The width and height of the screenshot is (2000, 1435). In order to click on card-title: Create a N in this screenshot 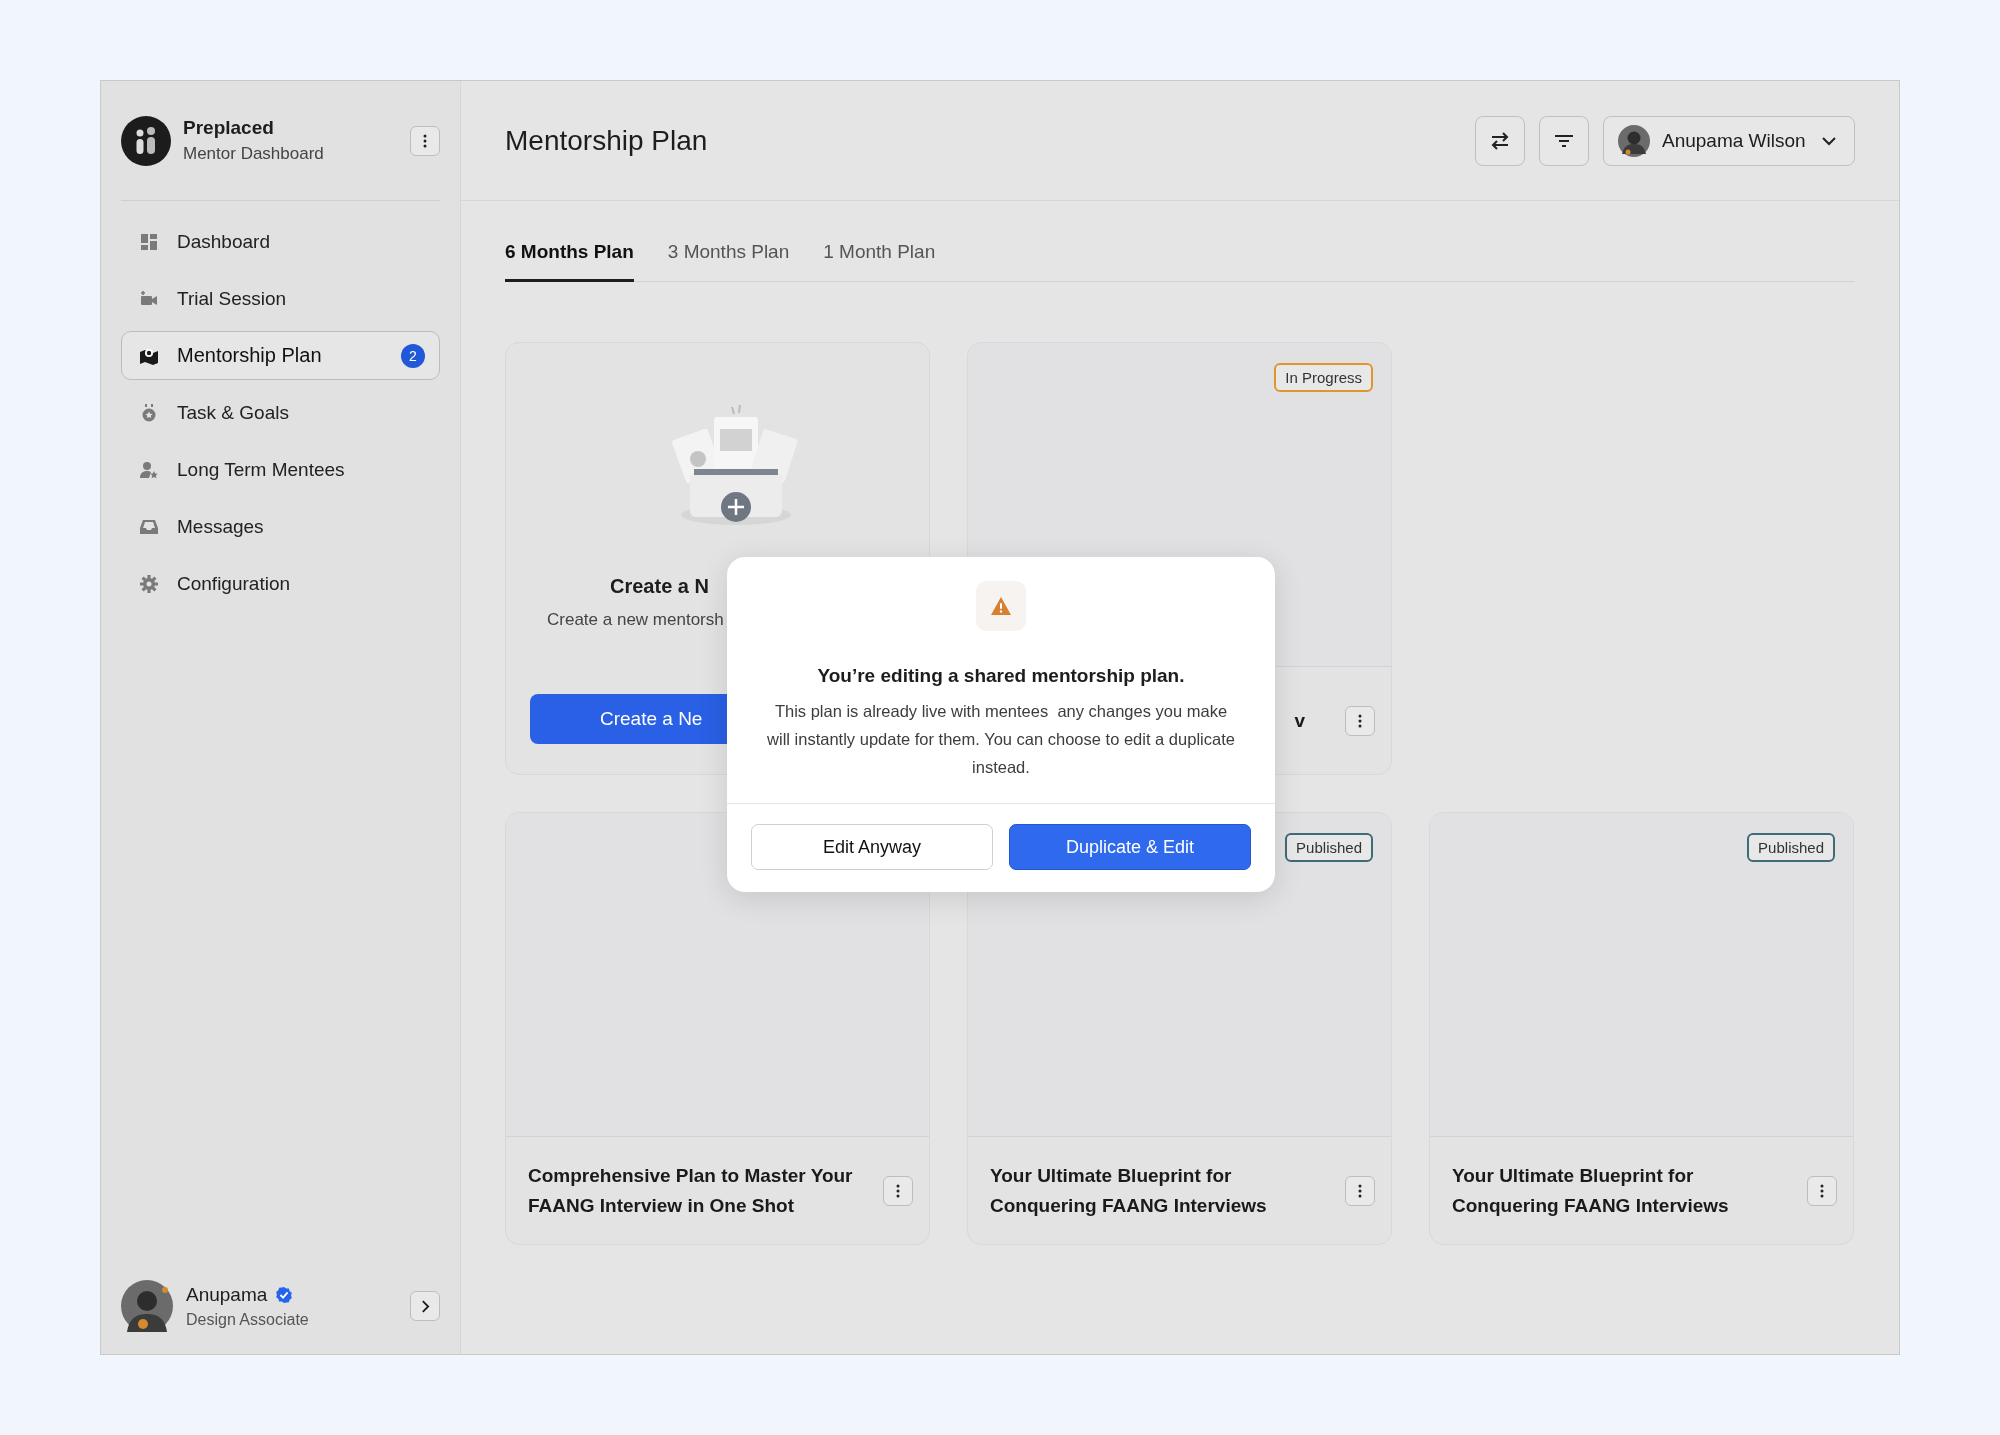, I will do `click(659, 586)`.